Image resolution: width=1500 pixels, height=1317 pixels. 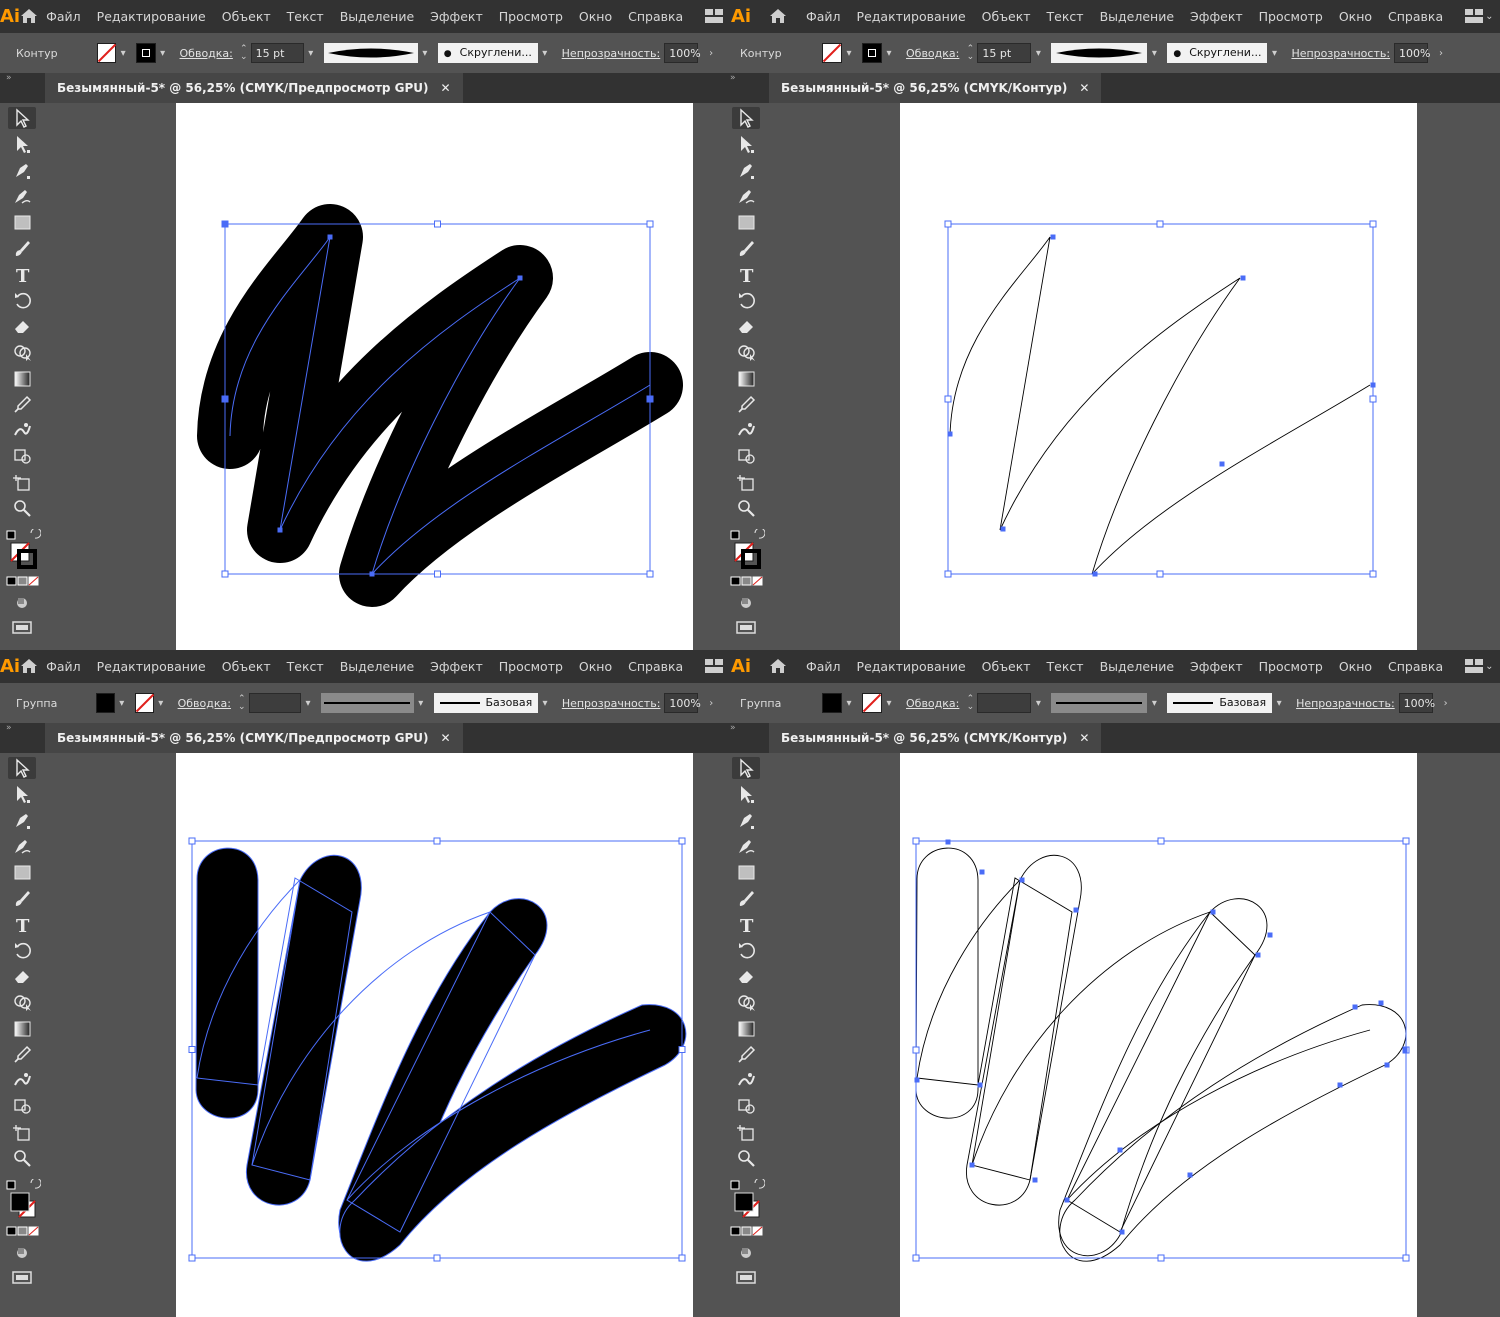 I want to click on outline-shapes, so click(x=1161, y=1054).